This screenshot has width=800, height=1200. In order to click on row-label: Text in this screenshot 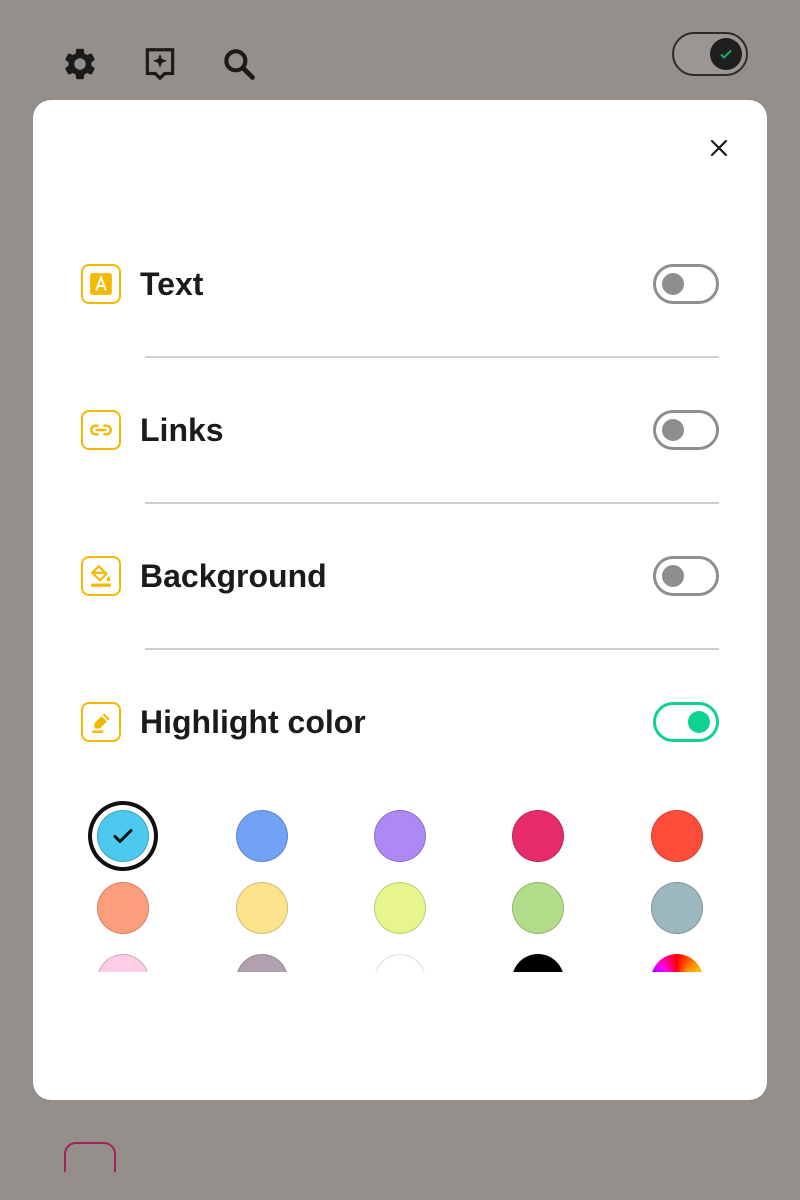, I will do `click(172, 283)`.